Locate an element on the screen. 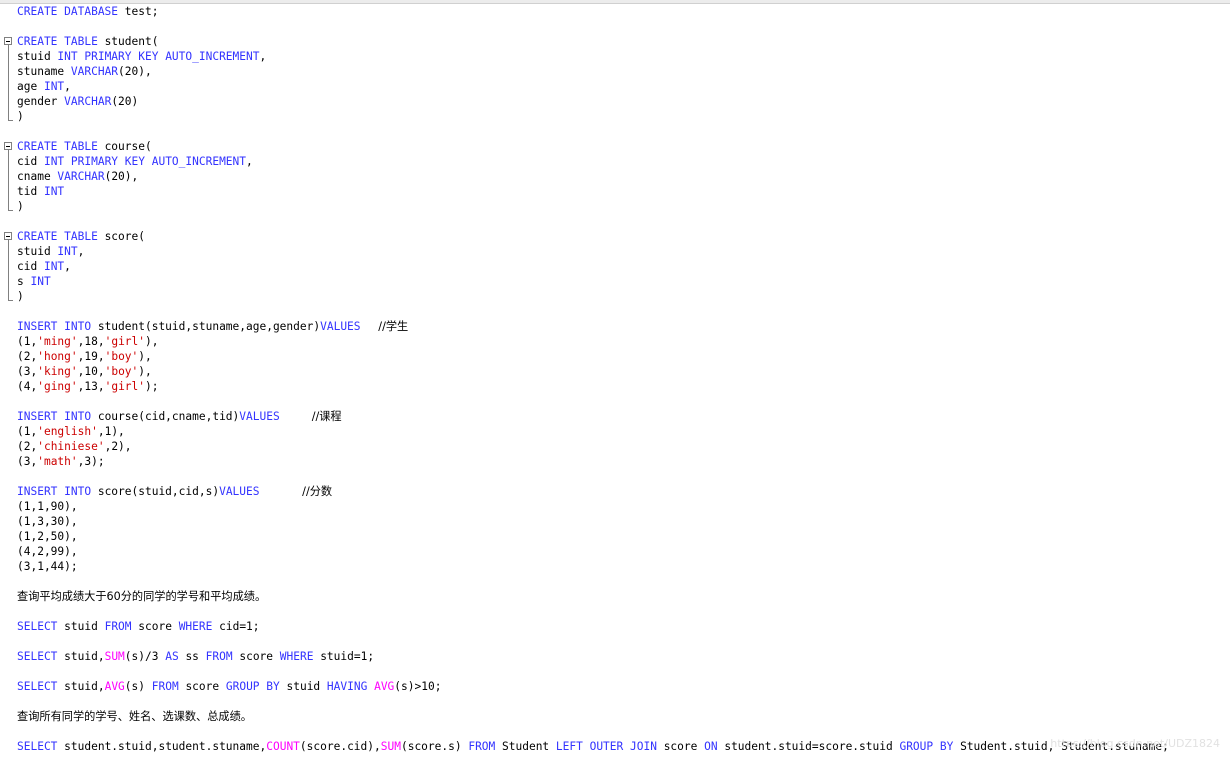 The height and width of the screenshot is (761, 1230). code-line: tid INT is located at coordinates (40, 191).